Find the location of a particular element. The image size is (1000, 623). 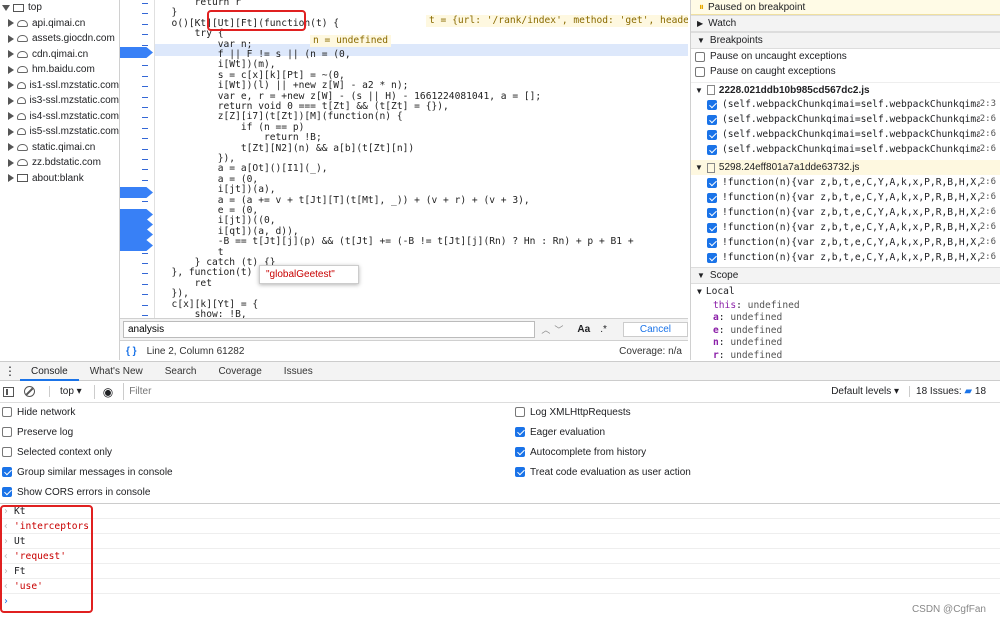

log-levels-dropdown: Default levels ▾ is located at coordinates (865, 391).